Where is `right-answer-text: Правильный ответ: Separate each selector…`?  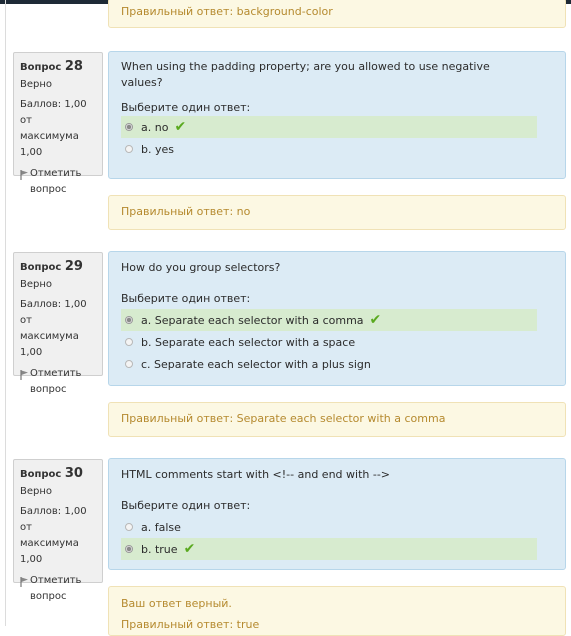 right-answer-text: Правильный ответ: Separate each selector… is located at coordinates (283, 418).